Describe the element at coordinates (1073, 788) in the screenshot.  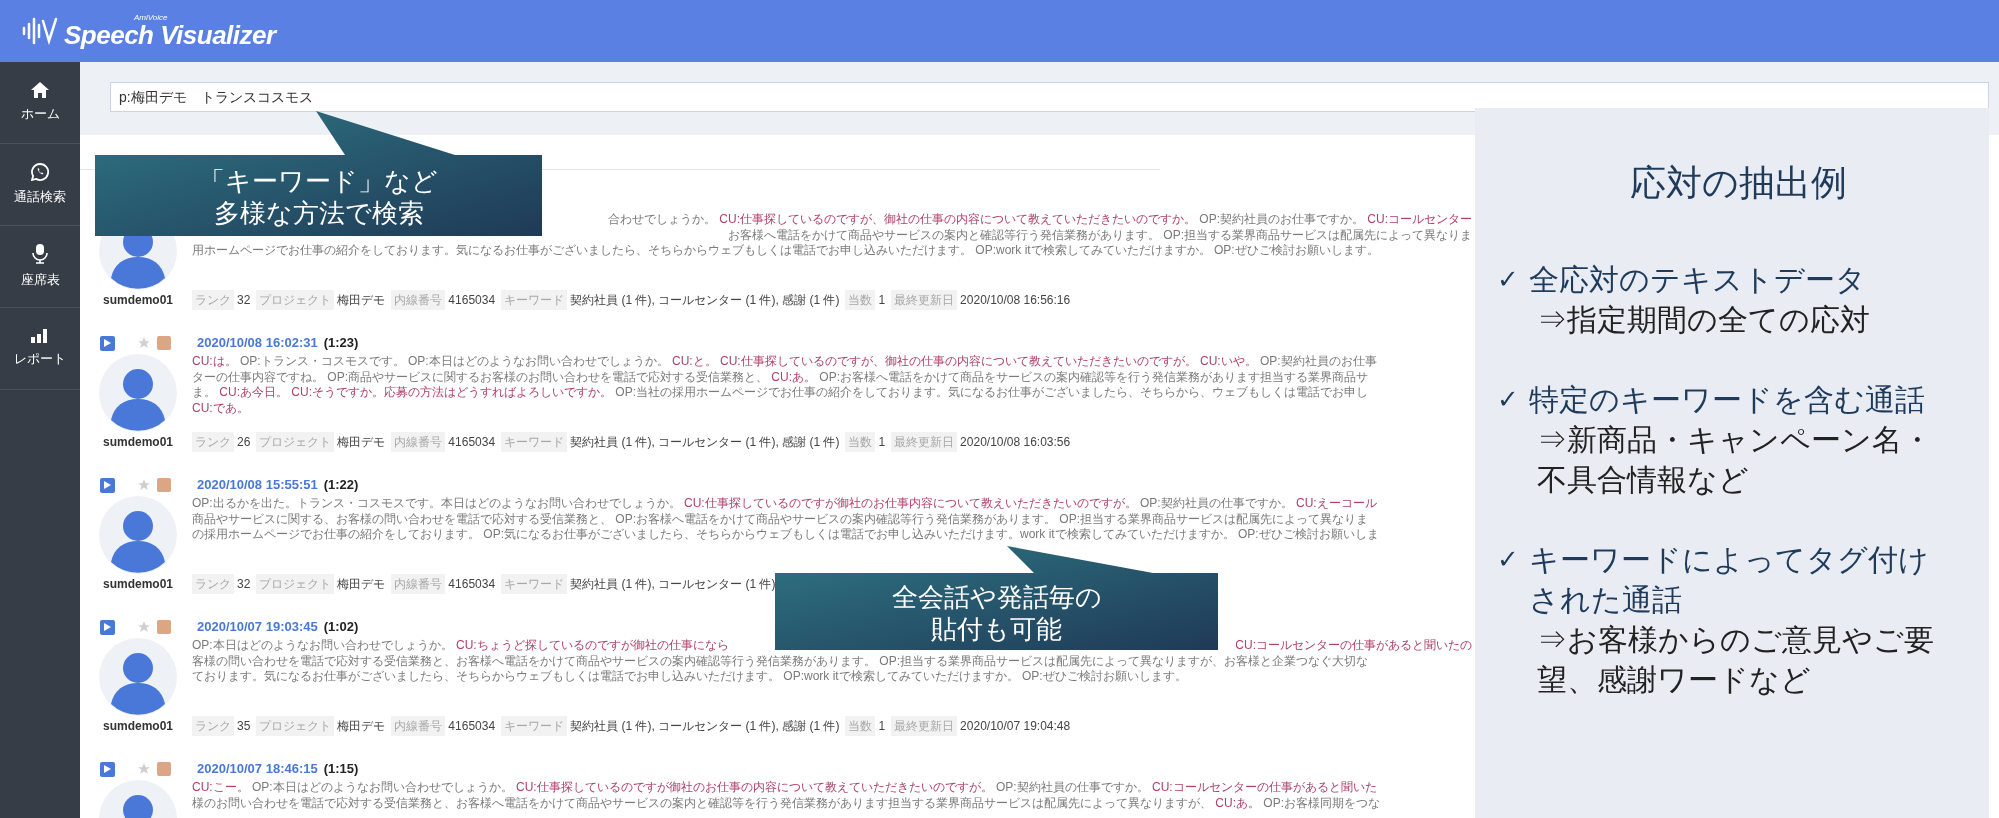
I see `transcript-text: OP:契約社員の仕事ですか。` at that location.